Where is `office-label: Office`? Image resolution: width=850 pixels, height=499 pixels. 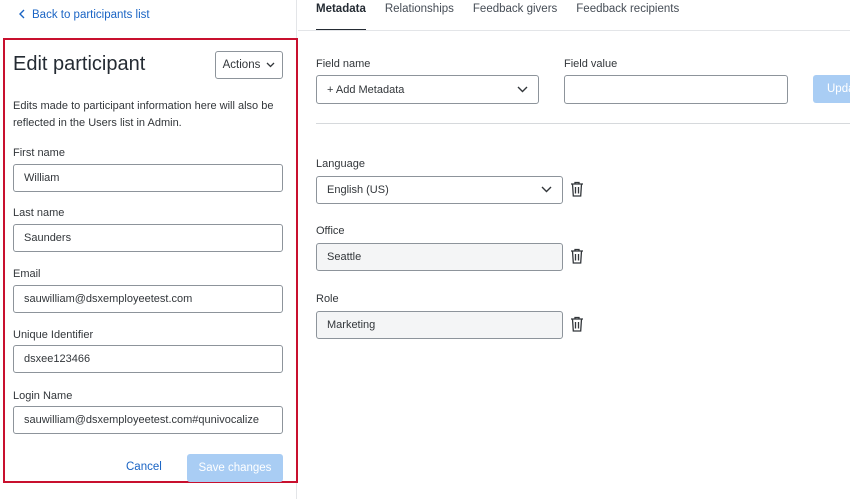 office-label: Office is located at coordinates (330, 231).